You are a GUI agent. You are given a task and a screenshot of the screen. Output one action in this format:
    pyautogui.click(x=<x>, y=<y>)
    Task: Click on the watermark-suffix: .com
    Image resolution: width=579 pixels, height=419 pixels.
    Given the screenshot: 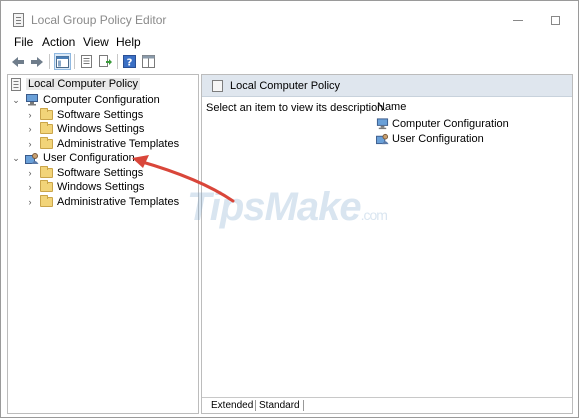 What is the action you would take?
    pyautogui.click(x=374, y=215)
    